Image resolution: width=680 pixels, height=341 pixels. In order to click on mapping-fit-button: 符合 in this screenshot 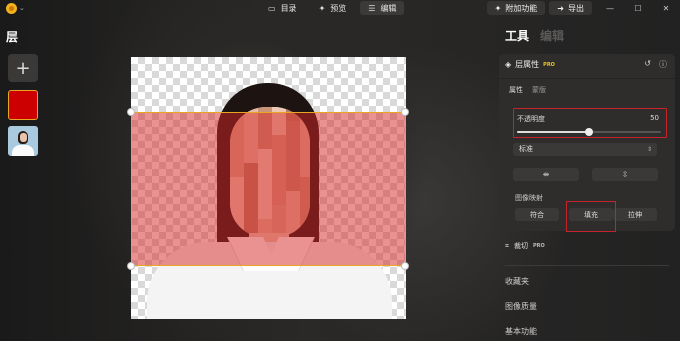, I will do `click(537, 214)`.